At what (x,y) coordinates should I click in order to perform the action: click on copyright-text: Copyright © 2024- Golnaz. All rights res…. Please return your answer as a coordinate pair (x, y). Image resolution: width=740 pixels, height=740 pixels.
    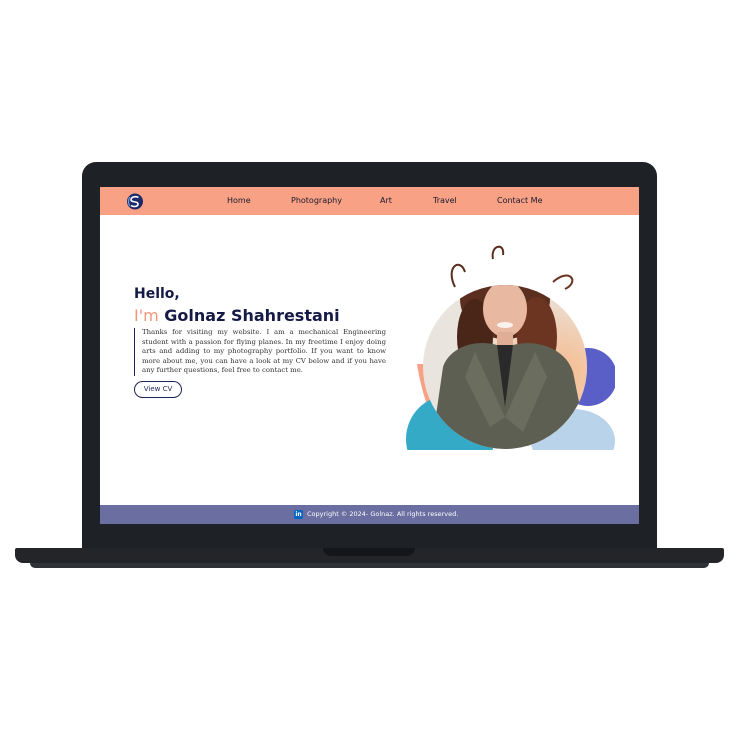
    Looking at the image, I should click on (383, 514).